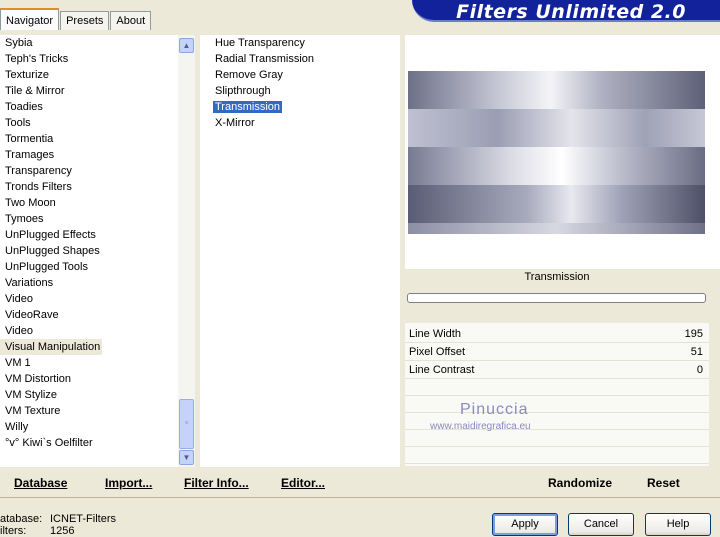  What do you see at coordinates (601, 524) in the screenshot?
I see `cancel-button: Cancel` at bounding box center [601, 524].